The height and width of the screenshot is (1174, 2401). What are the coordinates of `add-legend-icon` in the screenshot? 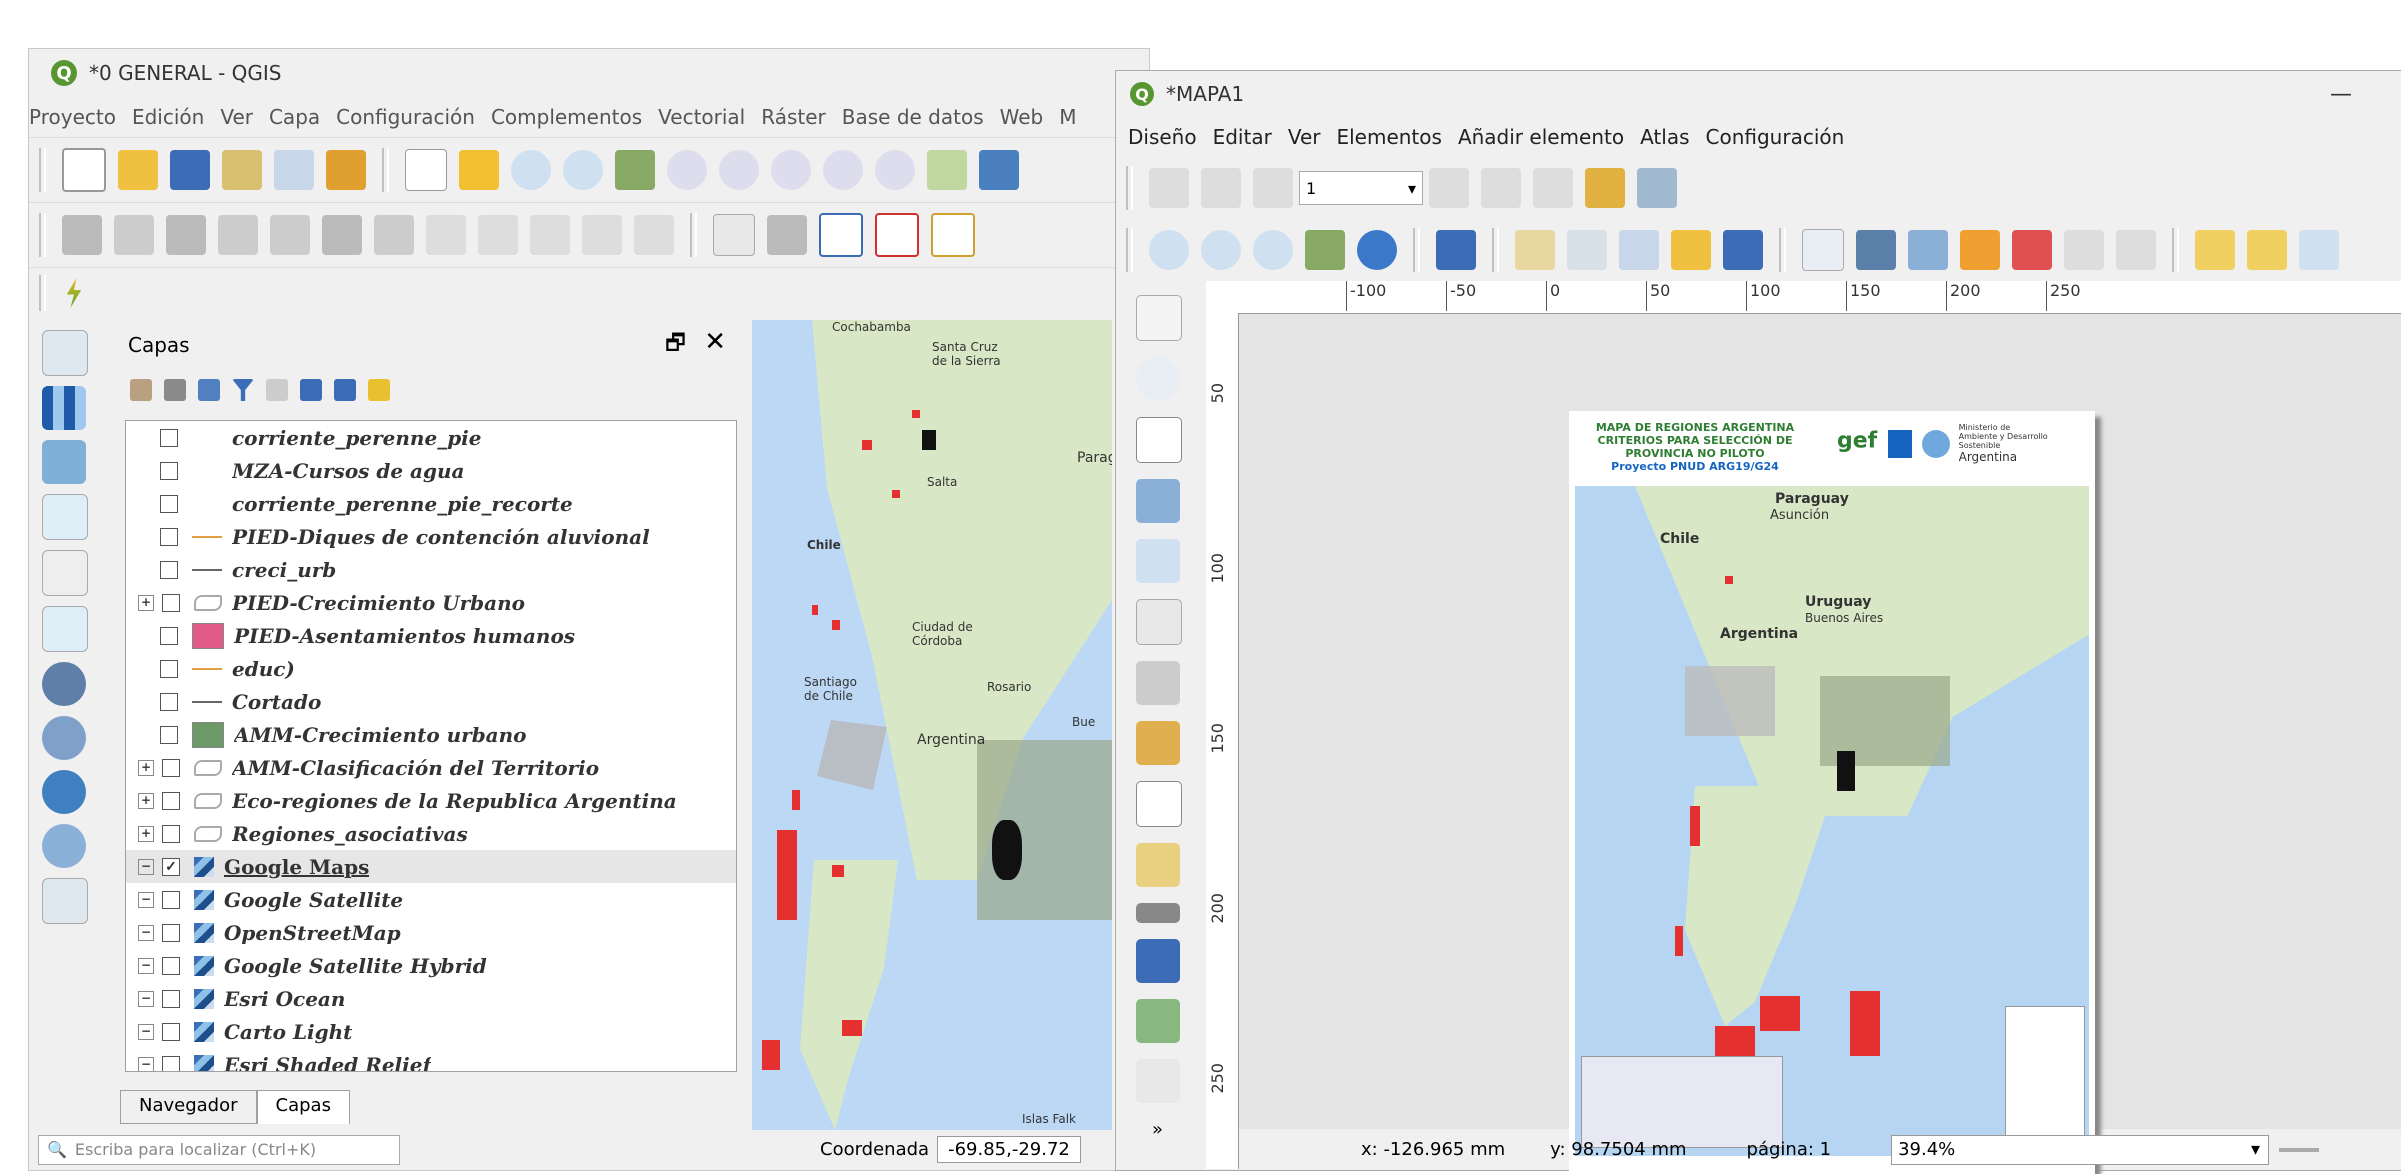 It's located at (1158, 865).